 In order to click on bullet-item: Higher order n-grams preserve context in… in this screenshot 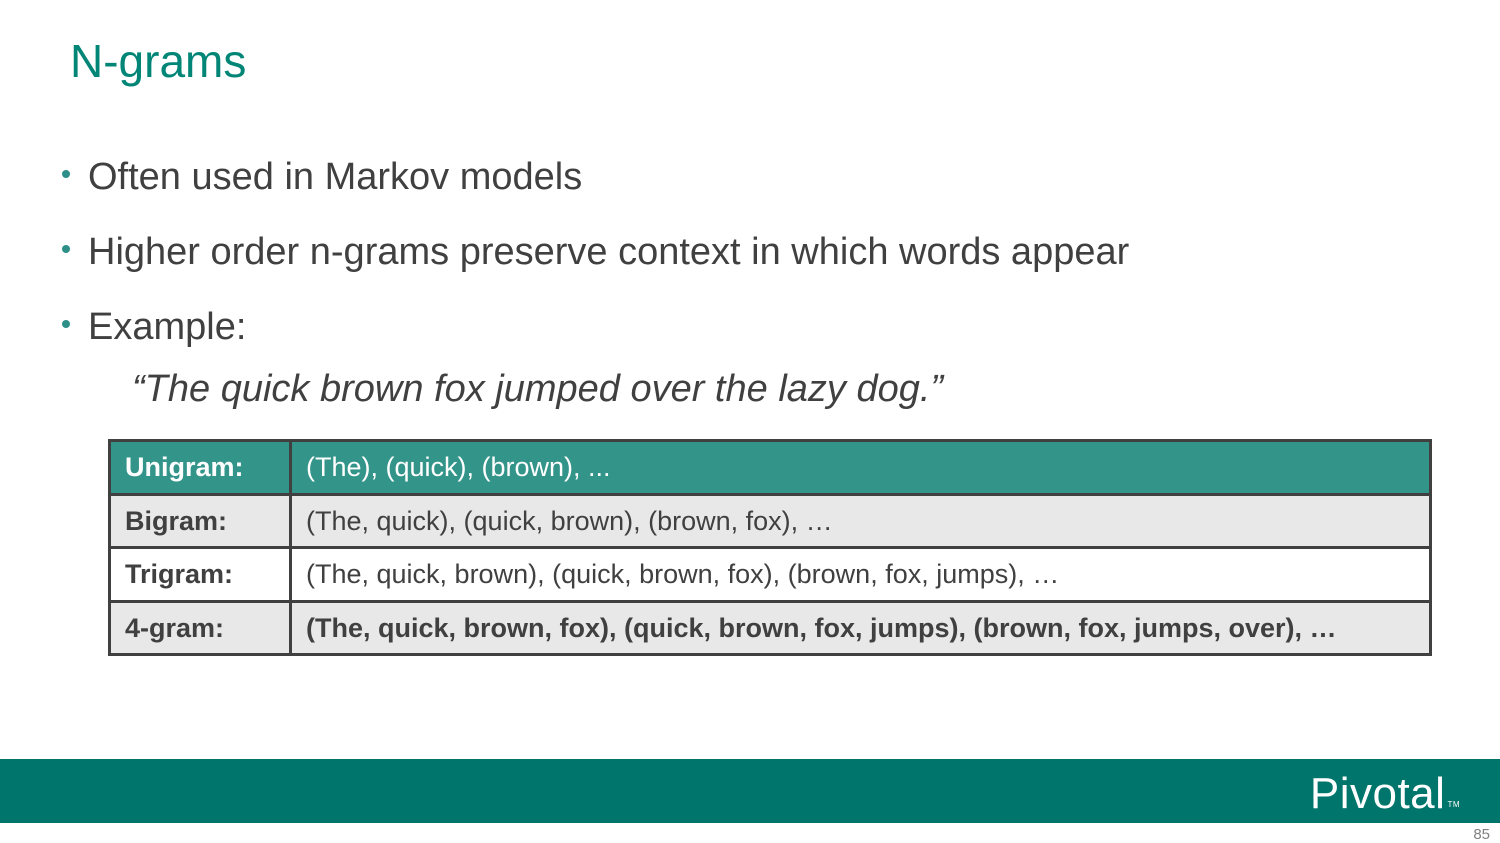, I will do `click(594, 252)`.